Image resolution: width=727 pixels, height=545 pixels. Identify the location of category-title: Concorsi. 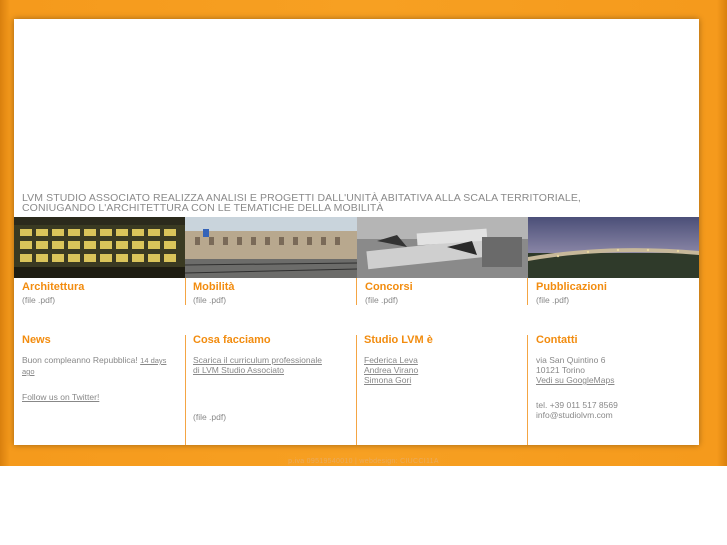
(445, 287).